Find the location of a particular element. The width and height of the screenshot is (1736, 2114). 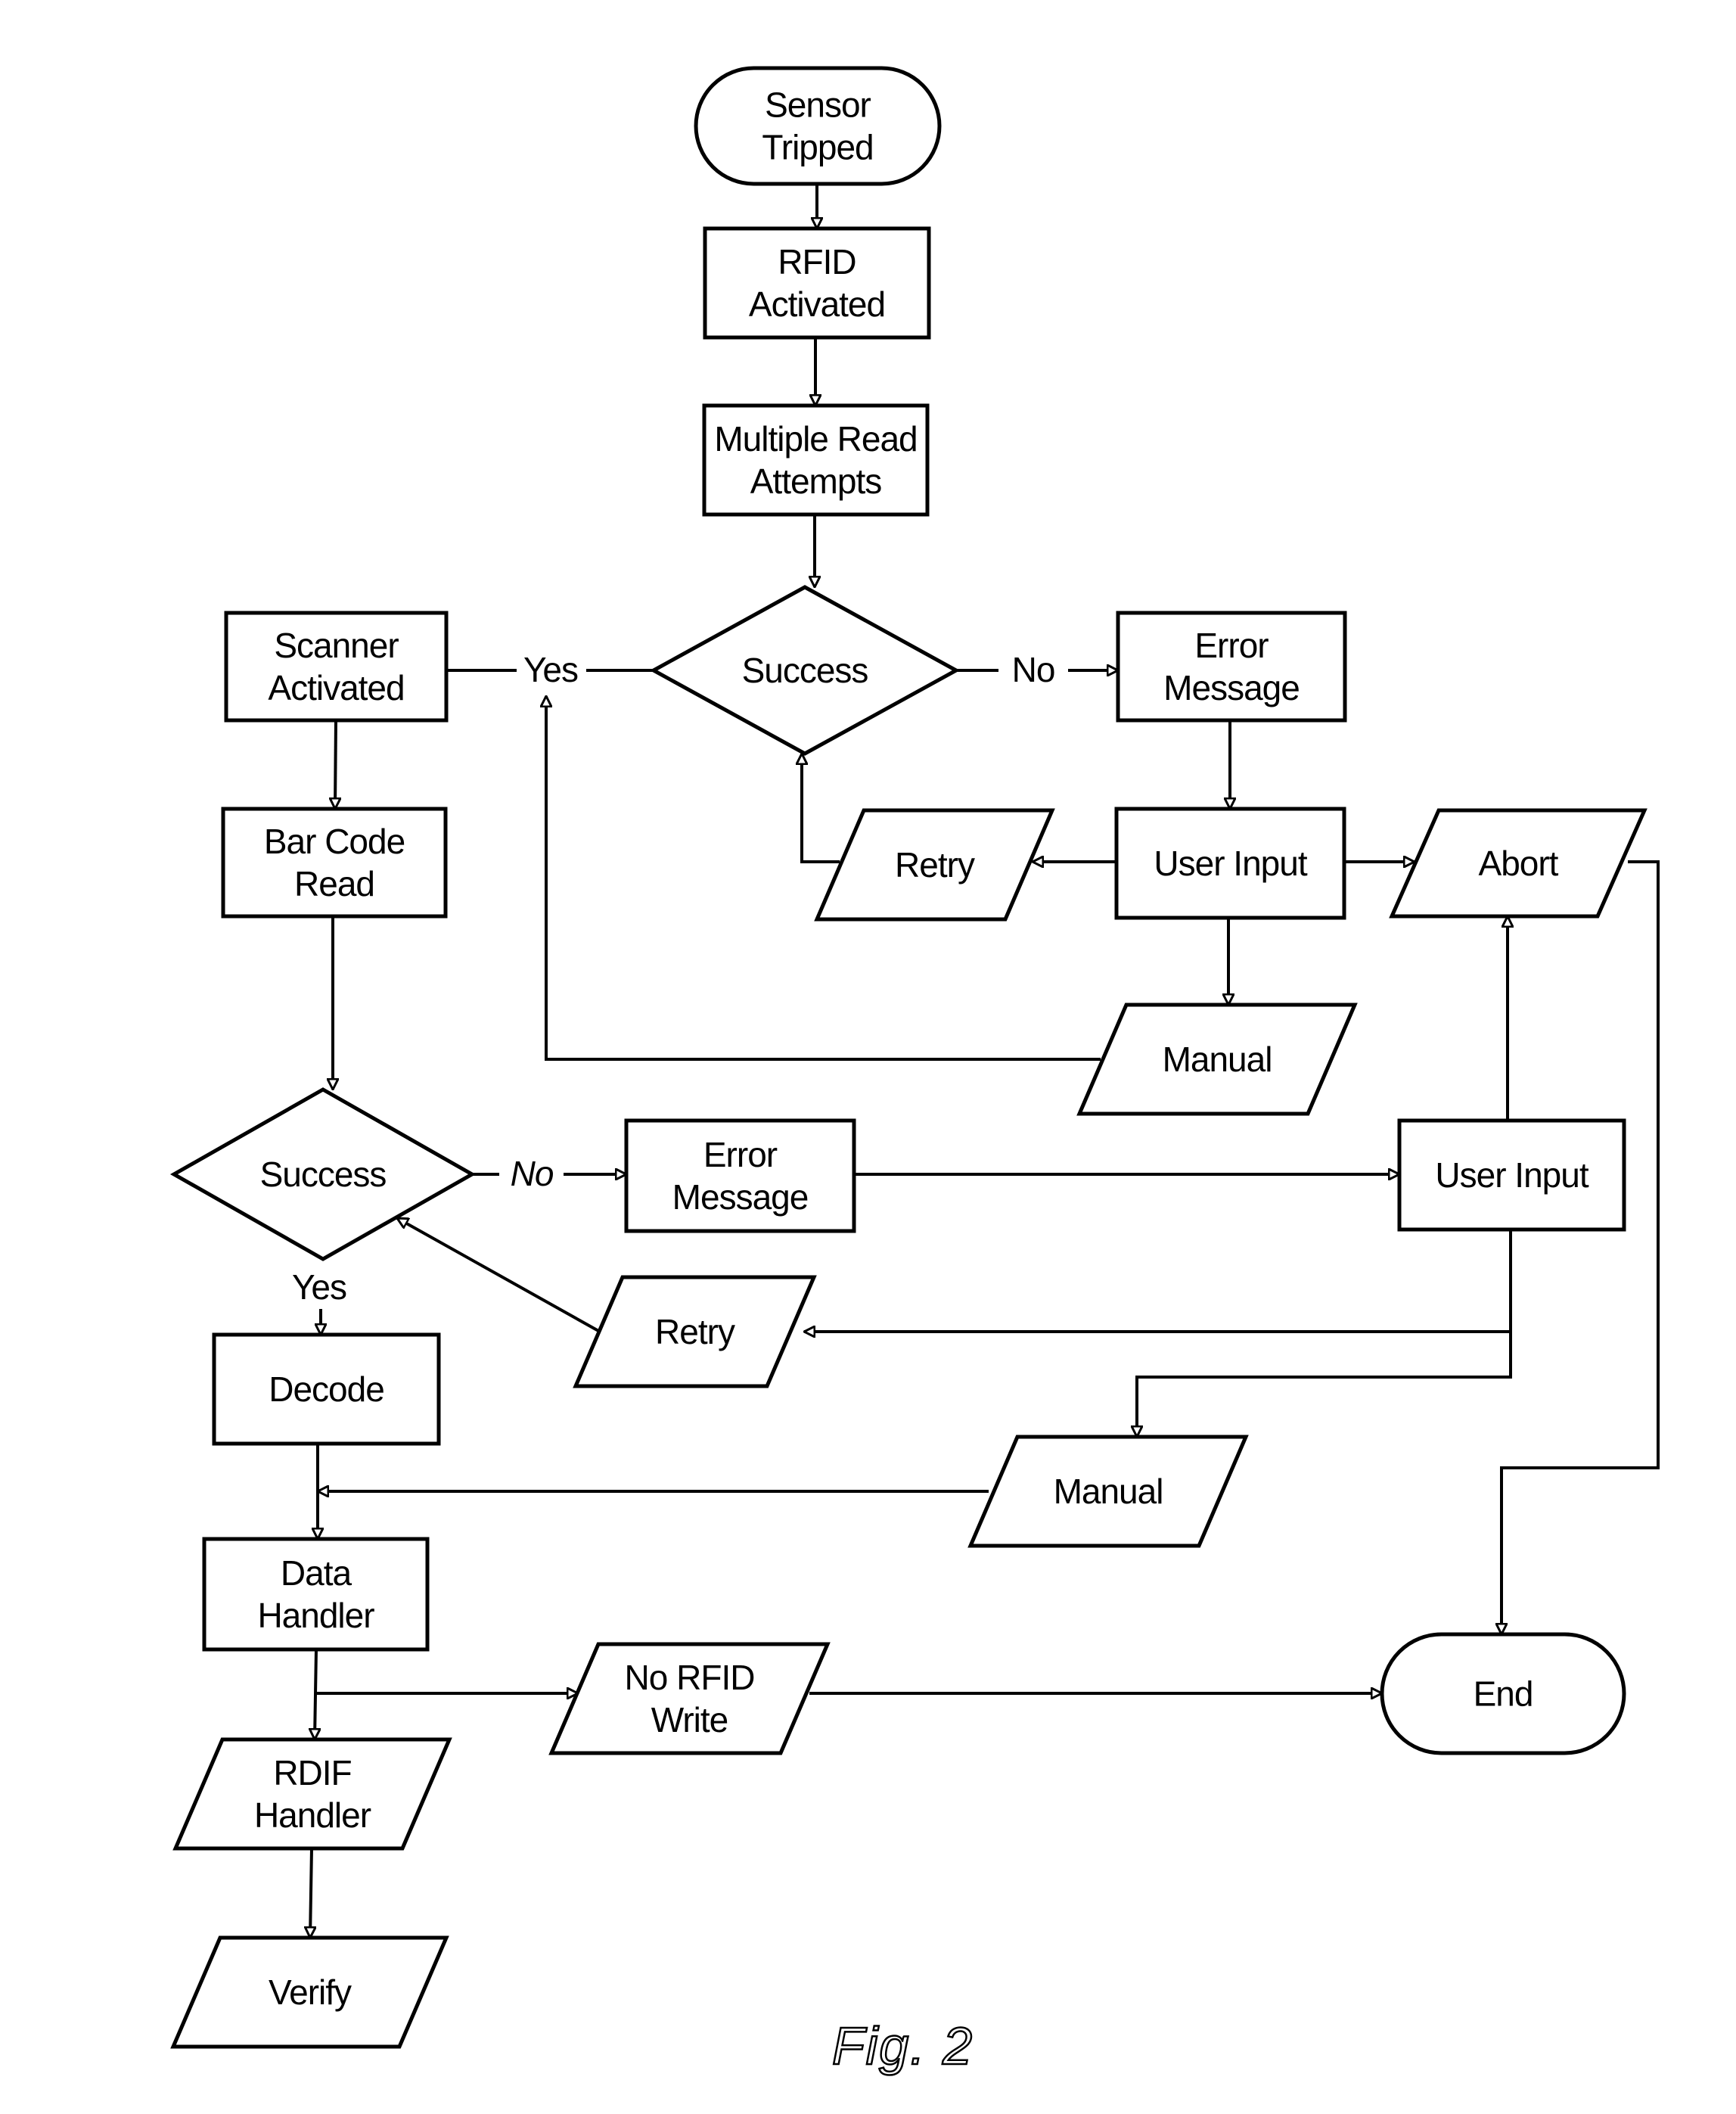

node-data-handler: DataHandler is located at coordinates (316, 1594).